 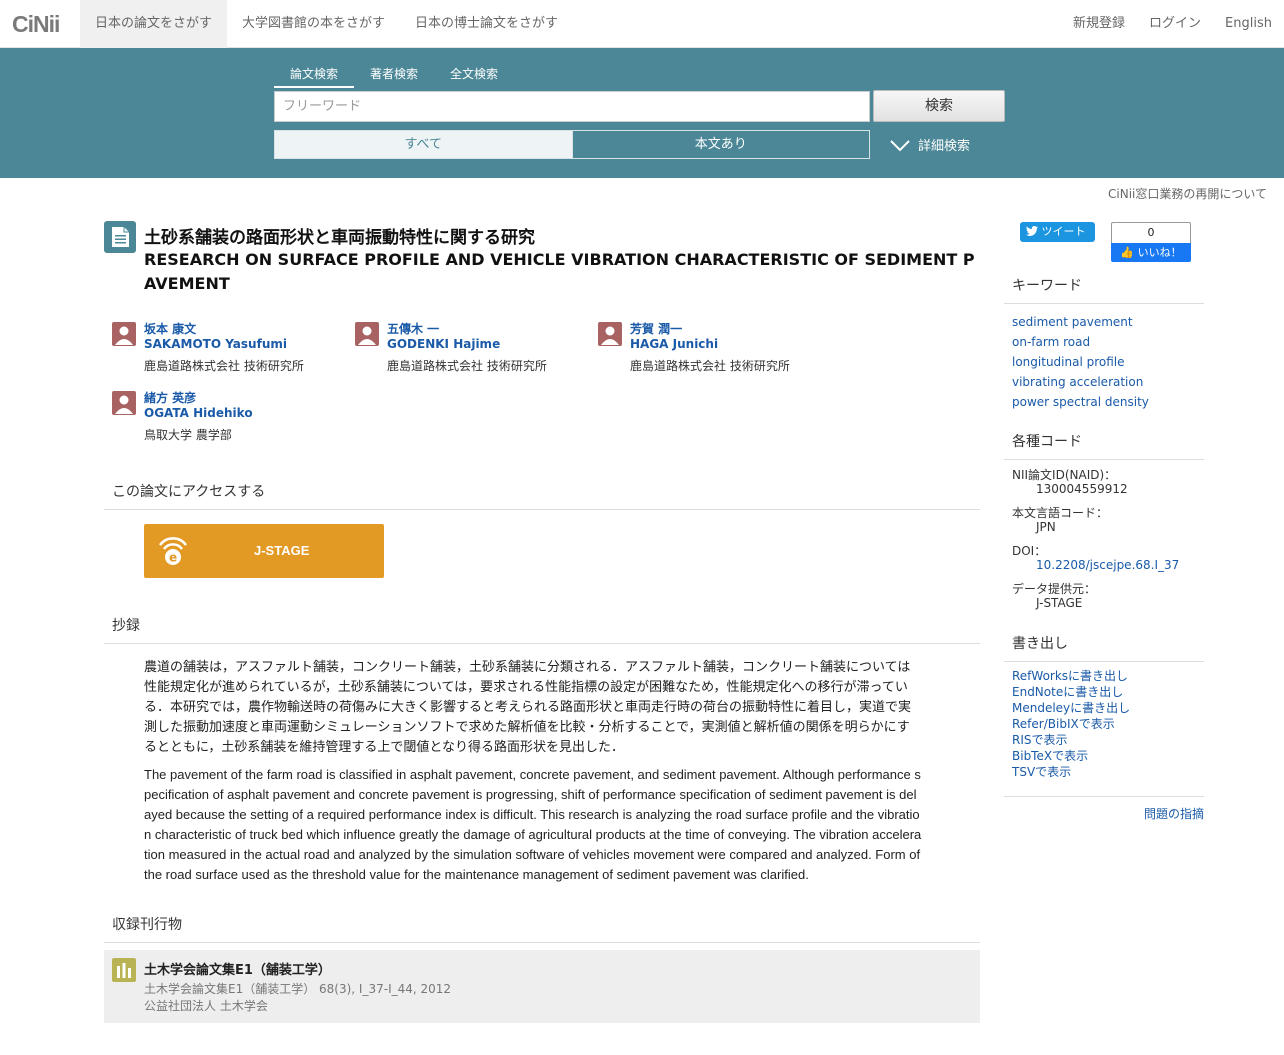 I want to click on keyword-link: power spectral density, so click(x=1080, y=402).